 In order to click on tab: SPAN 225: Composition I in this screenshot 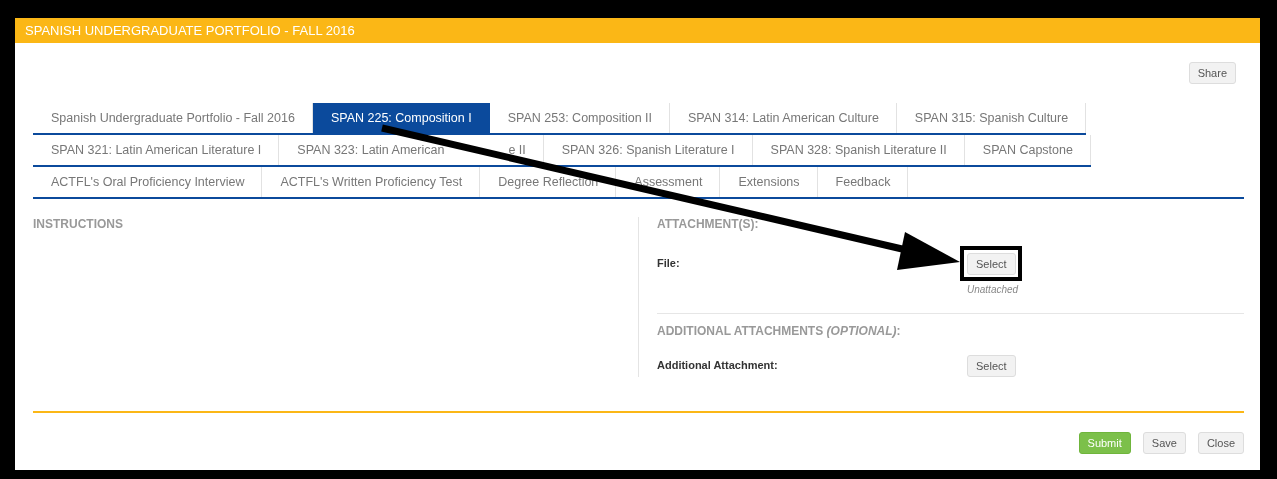, I will do `click(401, 118)`.